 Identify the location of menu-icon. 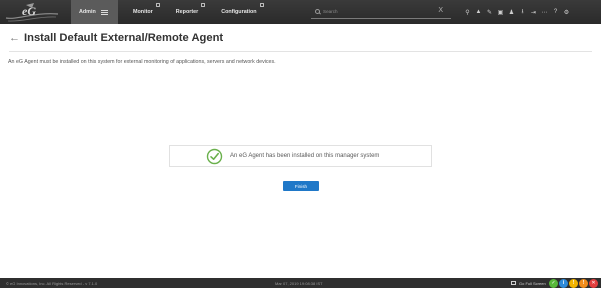
(104, 12).